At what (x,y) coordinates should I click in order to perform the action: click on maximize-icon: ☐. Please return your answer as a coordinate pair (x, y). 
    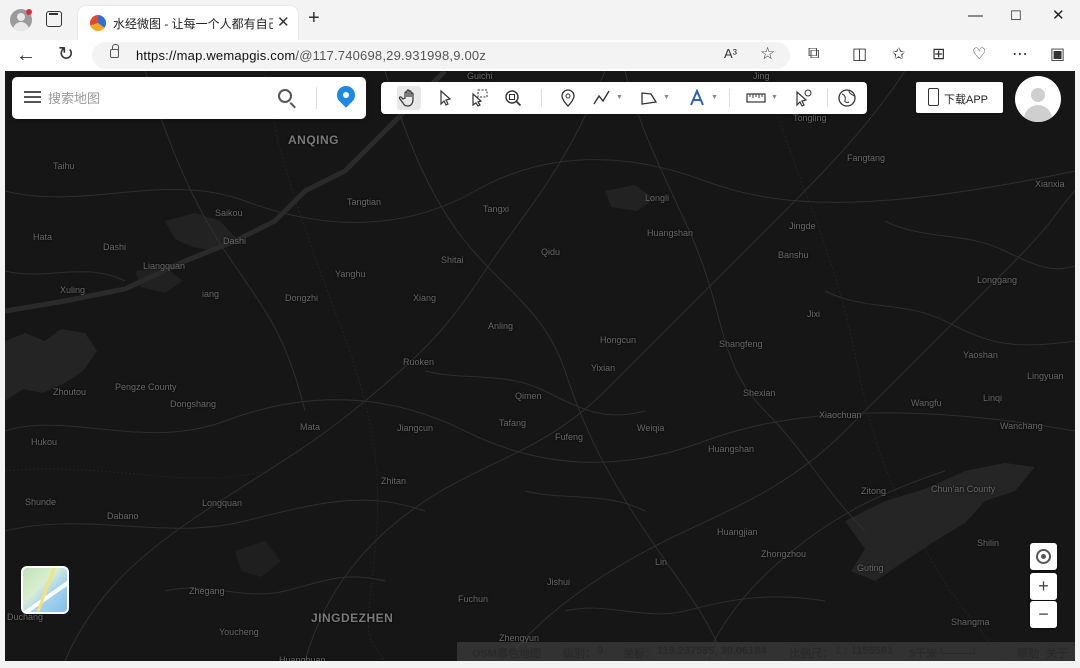
    Looking at the image, I should click on (1016, 16).